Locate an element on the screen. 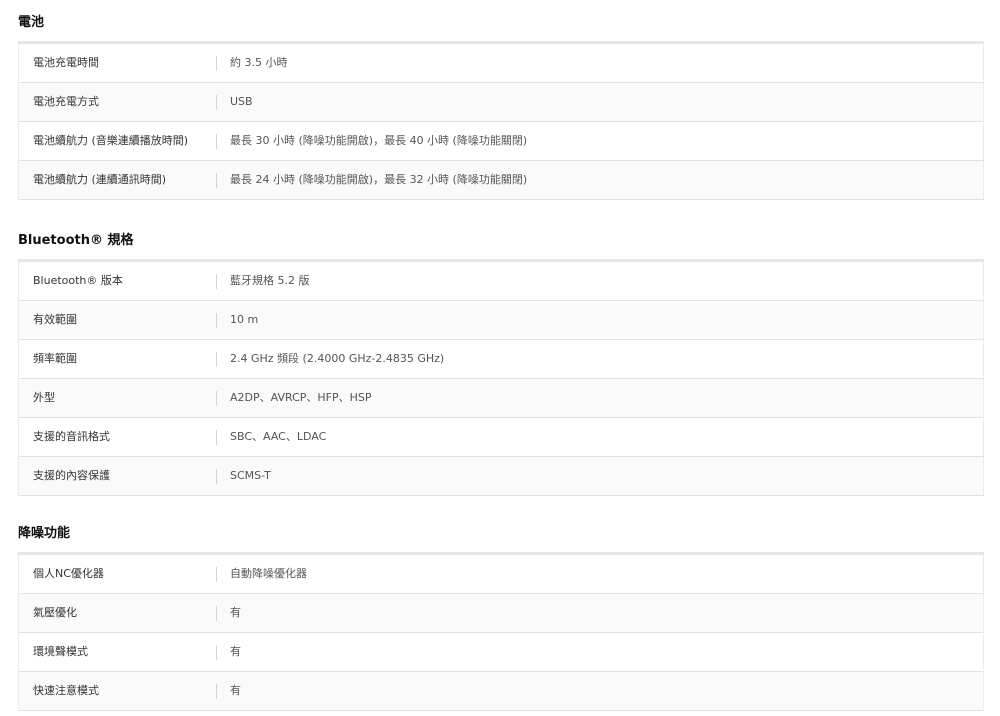 This screenshot has width=1000, height=716. spec-value: 自動降噪優化器 is located at coordinates (268, 573).